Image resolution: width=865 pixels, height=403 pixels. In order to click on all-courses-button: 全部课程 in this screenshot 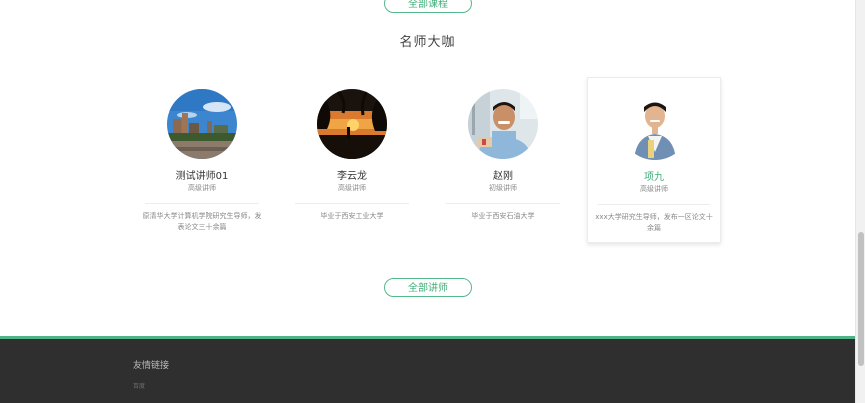, I will do `click(428, 6)`.